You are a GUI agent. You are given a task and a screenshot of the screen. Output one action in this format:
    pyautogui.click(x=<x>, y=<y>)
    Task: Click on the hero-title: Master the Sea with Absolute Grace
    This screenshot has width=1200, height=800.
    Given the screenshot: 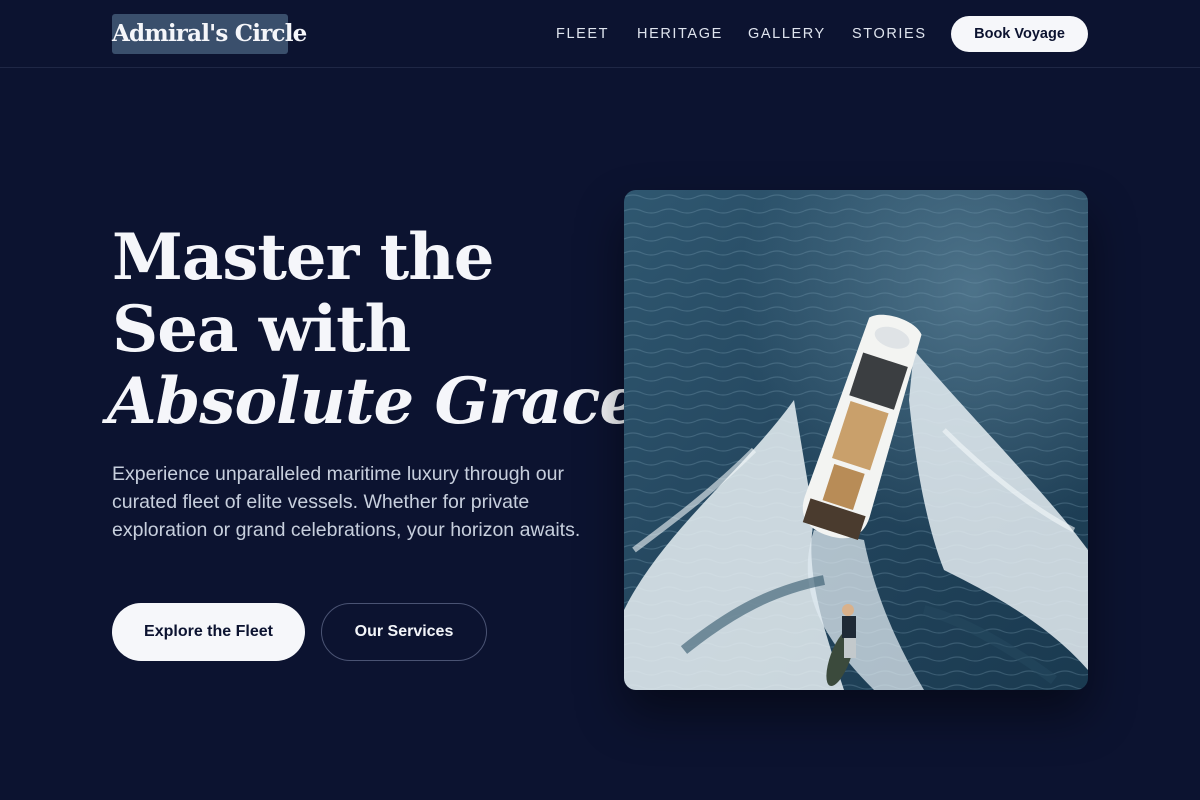 What is the action you would take?
    pyautogui.click(x=373, y=329)
    